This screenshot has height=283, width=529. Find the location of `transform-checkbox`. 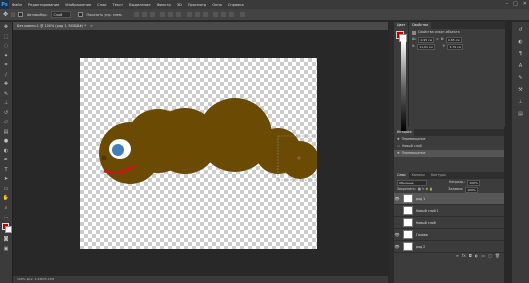

transform-checkbox is located at coordinates (80, 14).